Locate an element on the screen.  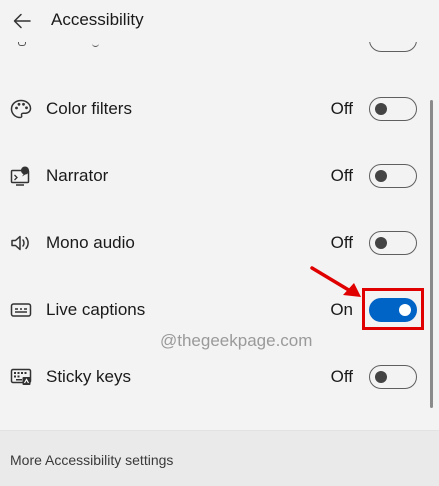
captions-icon is located at coordinates (21, 310).